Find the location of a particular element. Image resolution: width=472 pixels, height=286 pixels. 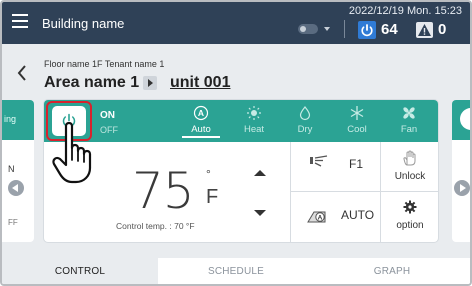

play-arrow-icon is located at coordinates (150, 83).